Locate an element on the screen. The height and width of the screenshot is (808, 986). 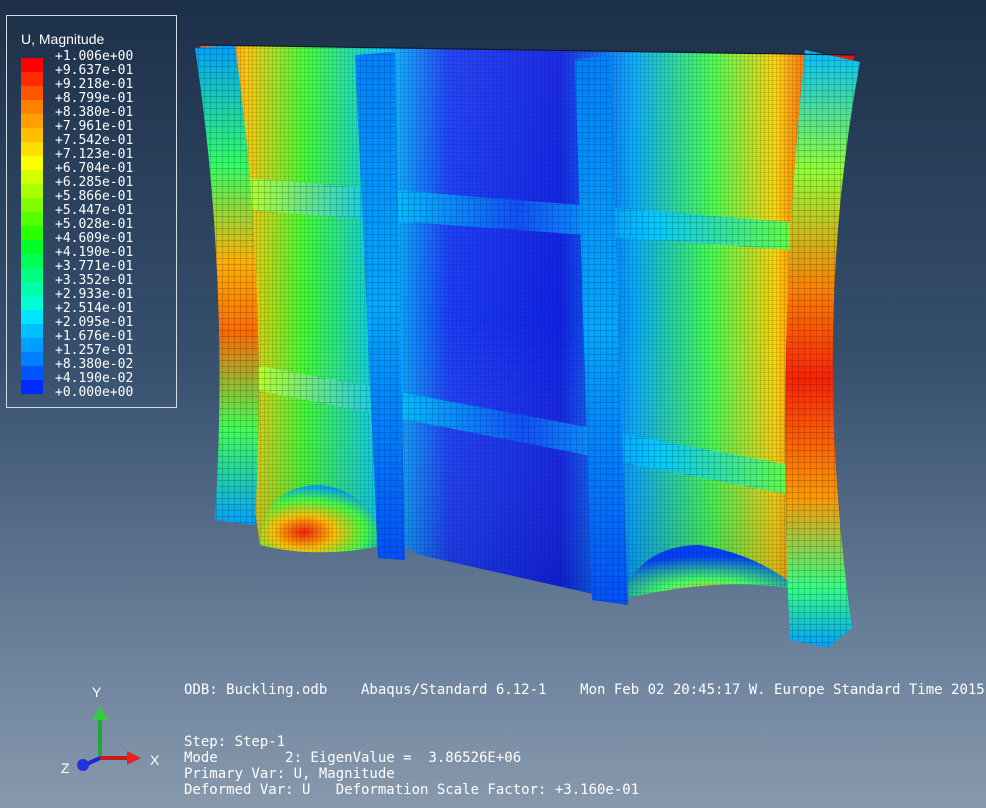
legend-value: +2.095e-01 is located at coordinates (94, 322).